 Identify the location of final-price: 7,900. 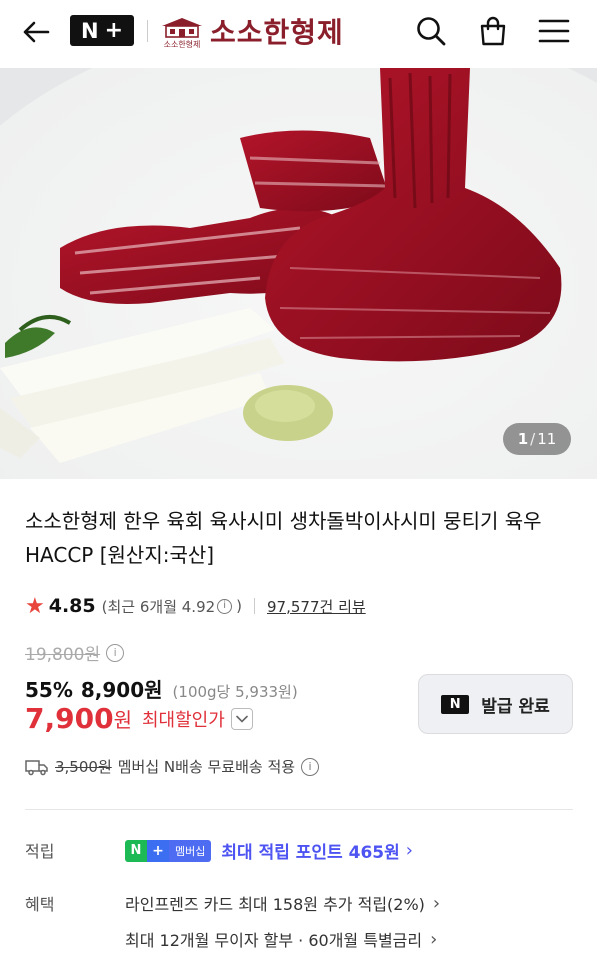
(69, 718).